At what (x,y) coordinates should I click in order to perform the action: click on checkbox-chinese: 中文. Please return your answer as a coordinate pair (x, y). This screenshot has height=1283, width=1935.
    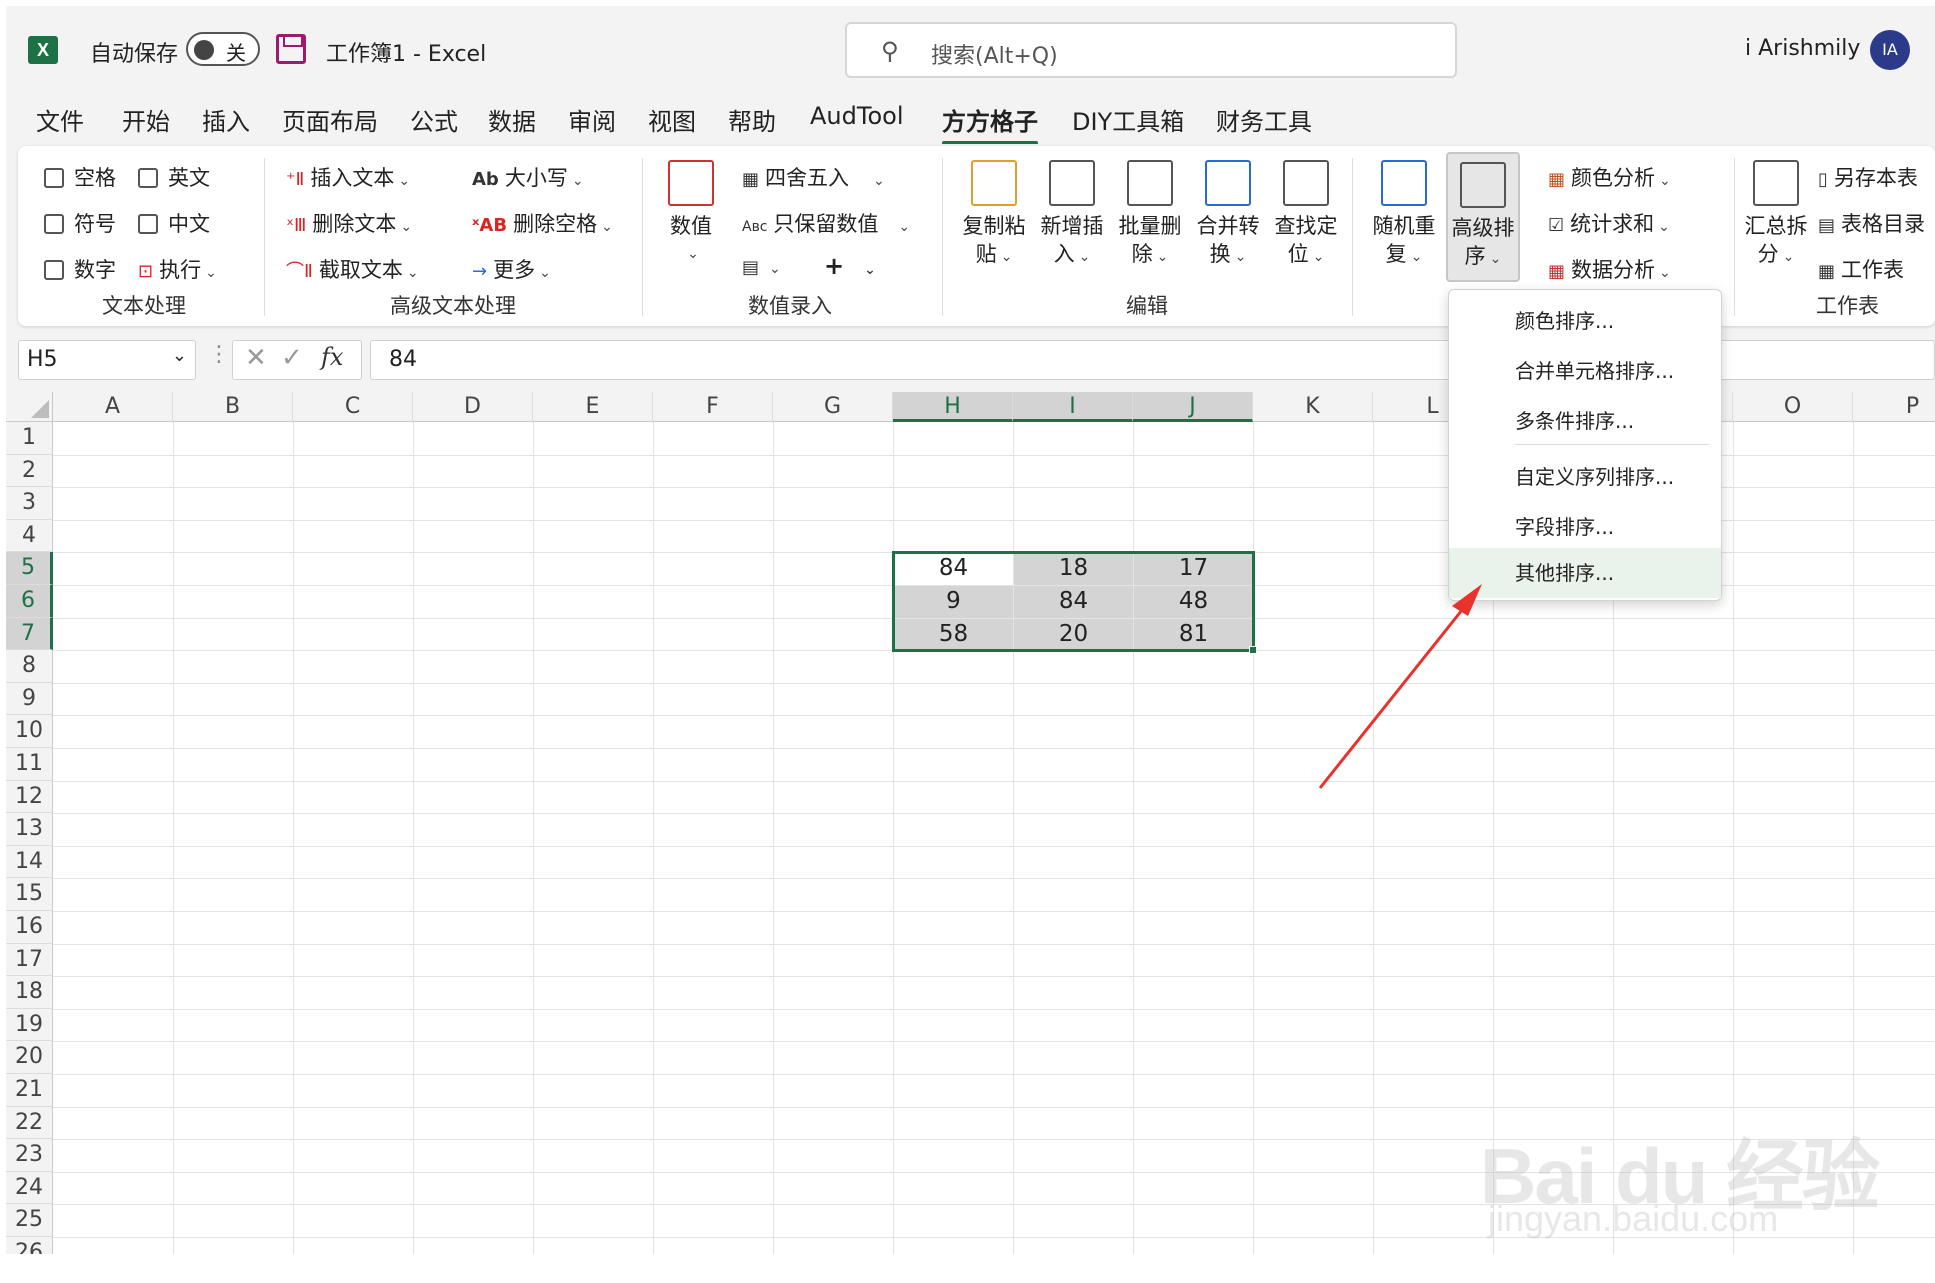
    Looking at the image, I should click on (174, 223).